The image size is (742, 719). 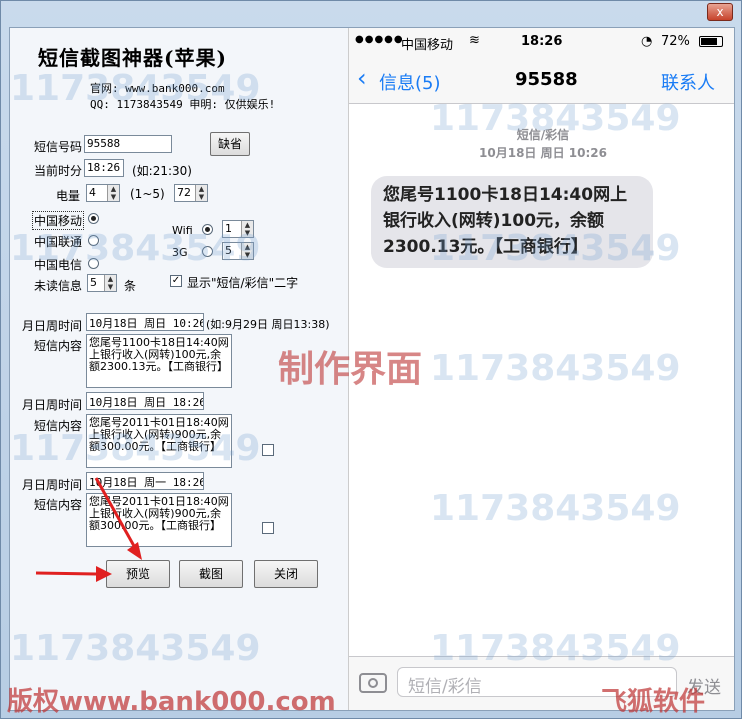 I want to click on wifi-spinner: 1 ▲ ▼, so click(x=238, y=229).